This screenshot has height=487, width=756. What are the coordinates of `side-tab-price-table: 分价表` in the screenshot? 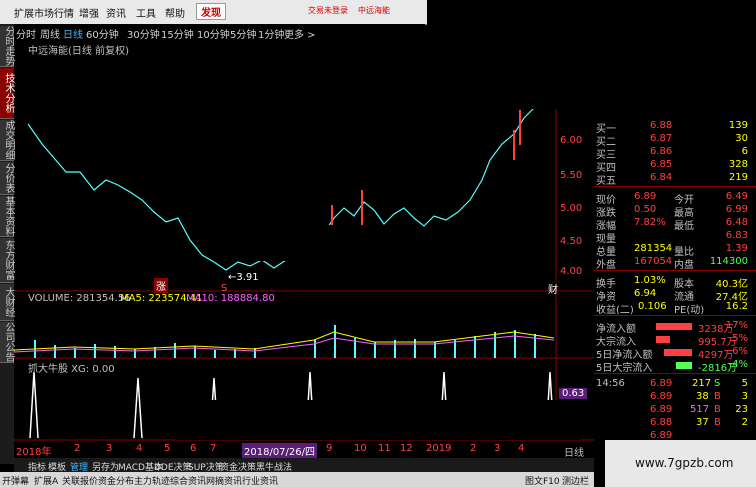 It's located at (7, 178).